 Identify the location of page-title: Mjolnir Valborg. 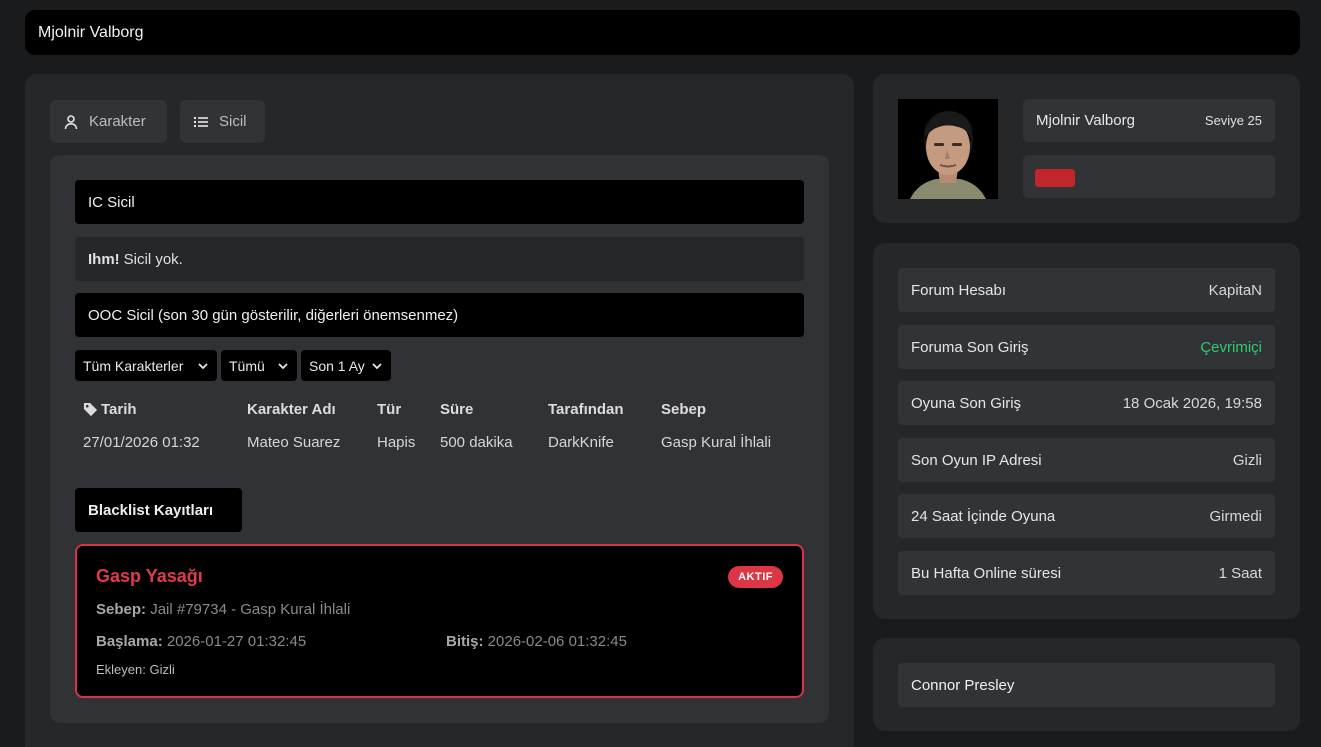
(91, 32).